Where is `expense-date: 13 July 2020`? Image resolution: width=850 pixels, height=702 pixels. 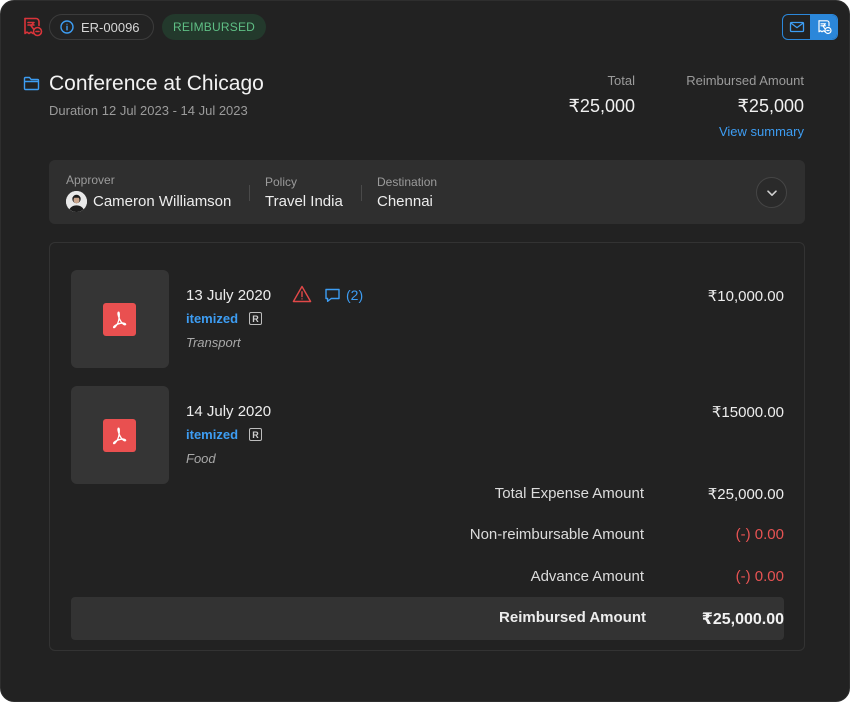 expense-date: 13 July 2020 is located at coordinates (229, 295).